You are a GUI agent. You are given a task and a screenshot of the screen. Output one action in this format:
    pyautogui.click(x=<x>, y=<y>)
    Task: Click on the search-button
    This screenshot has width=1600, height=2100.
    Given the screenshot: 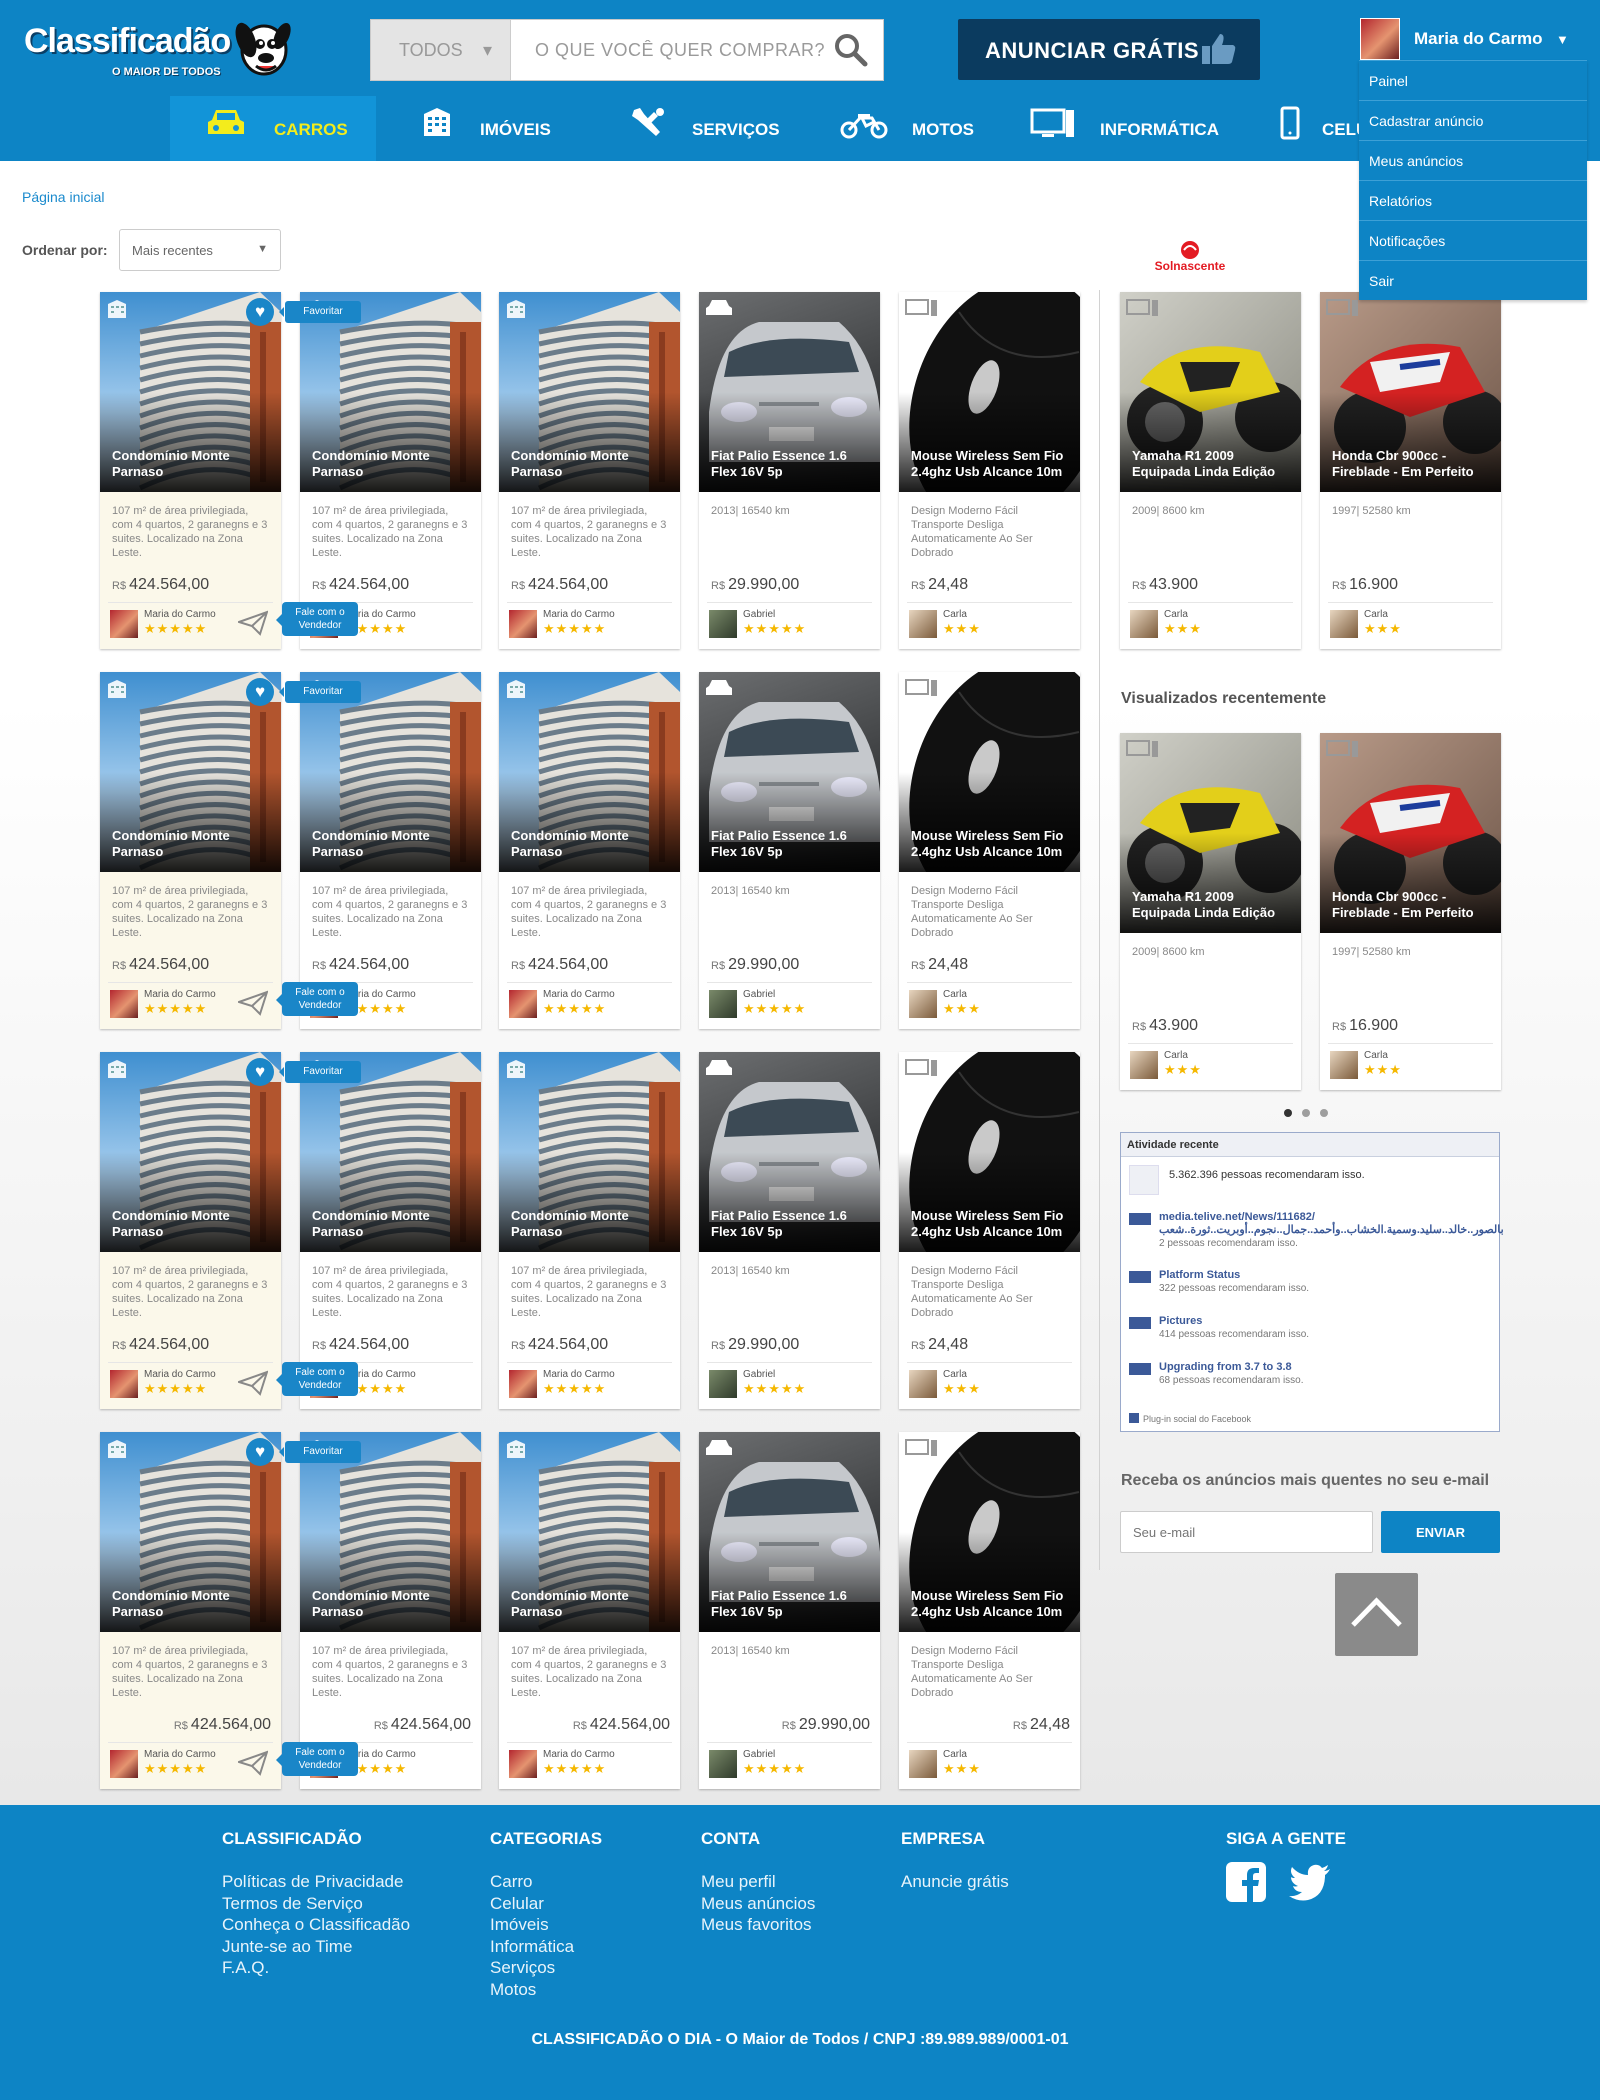 What is the action you would take?
    pyautogui.click(x=852, y=50)
    